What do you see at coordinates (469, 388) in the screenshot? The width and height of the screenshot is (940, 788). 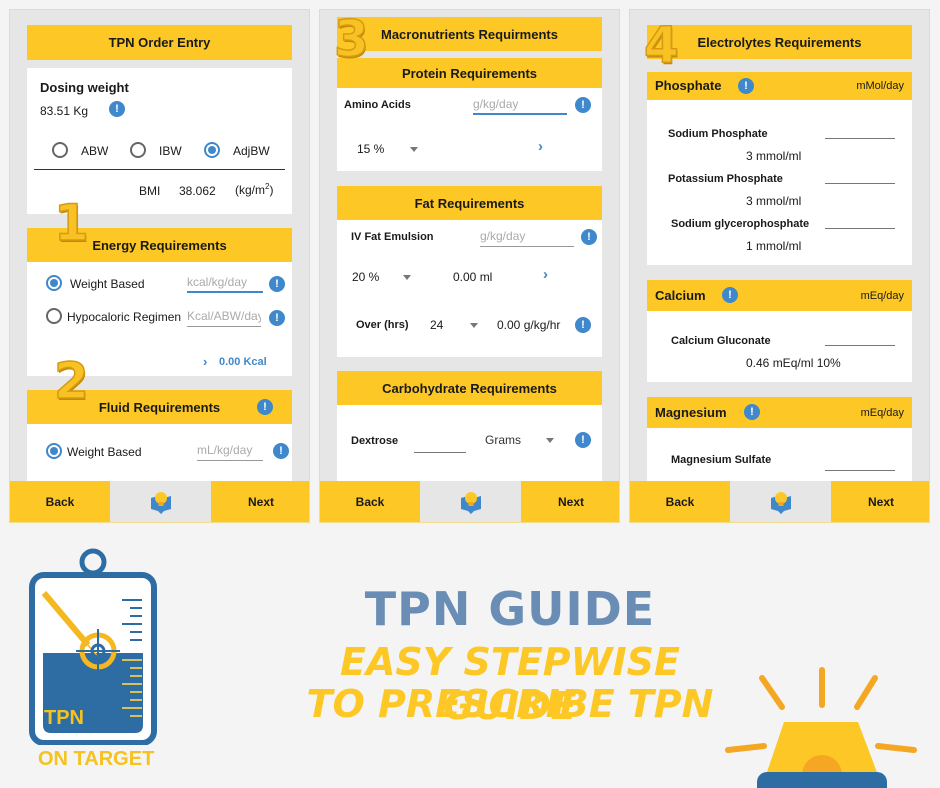 I see `carbohydrate-requirements-header: Carbohydrate Requirements` at bounding box center [469, 388].